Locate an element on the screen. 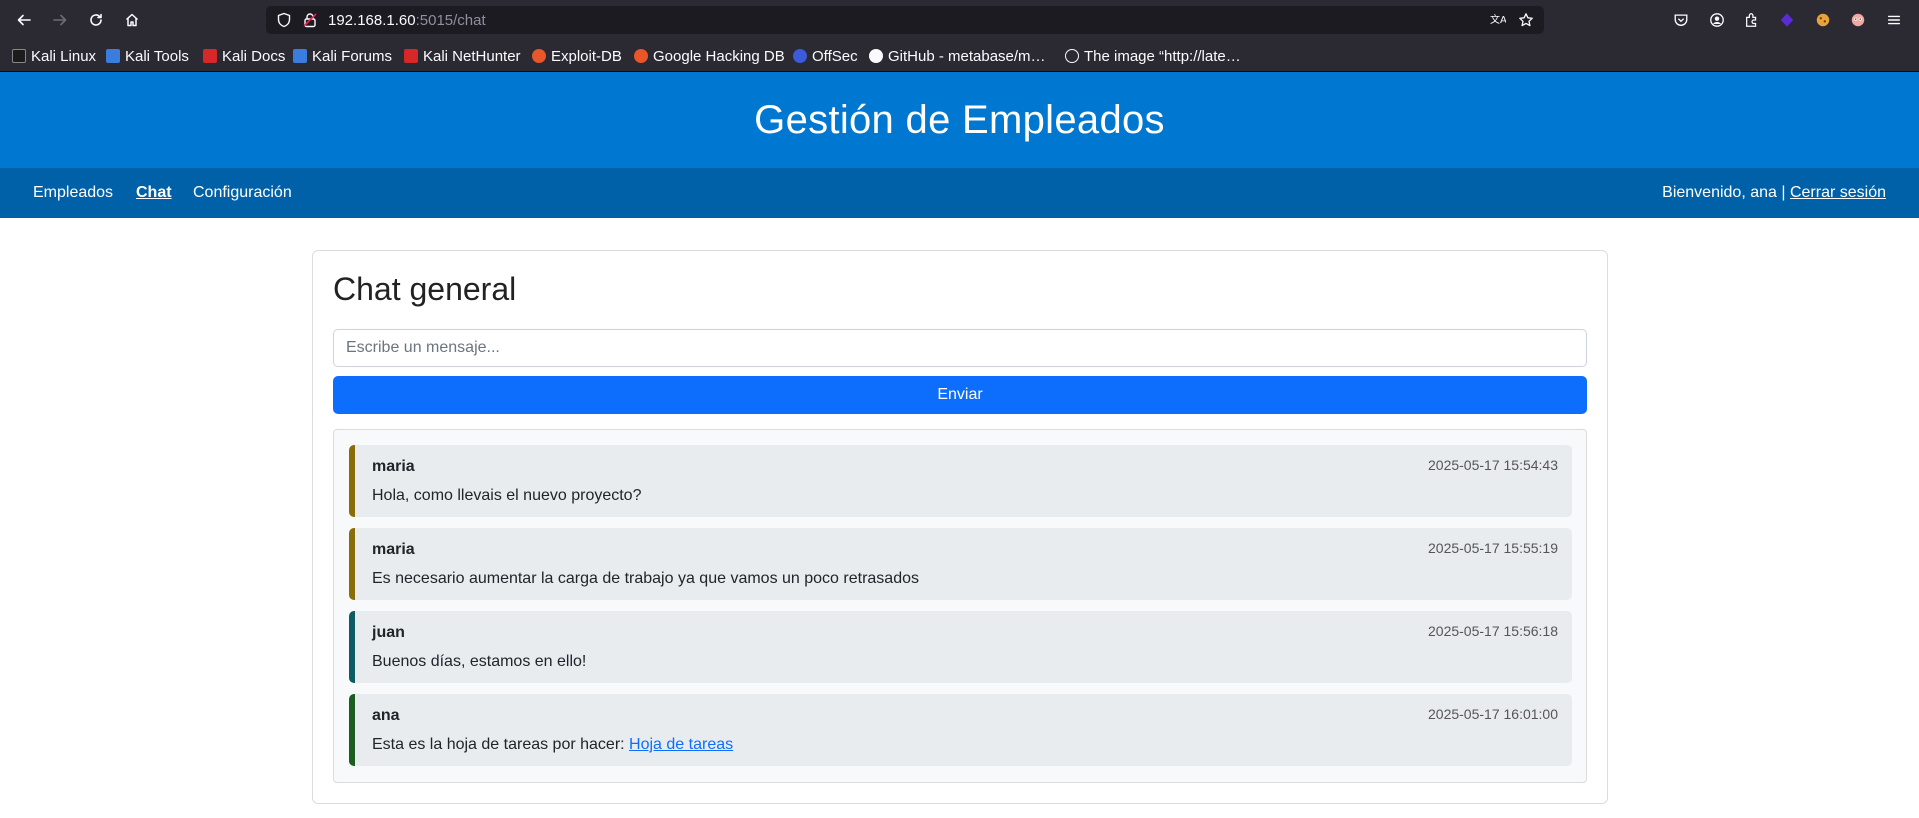  bookmark-kali-nethunter: Kali NetHunter is located at coordinates (462, 56).